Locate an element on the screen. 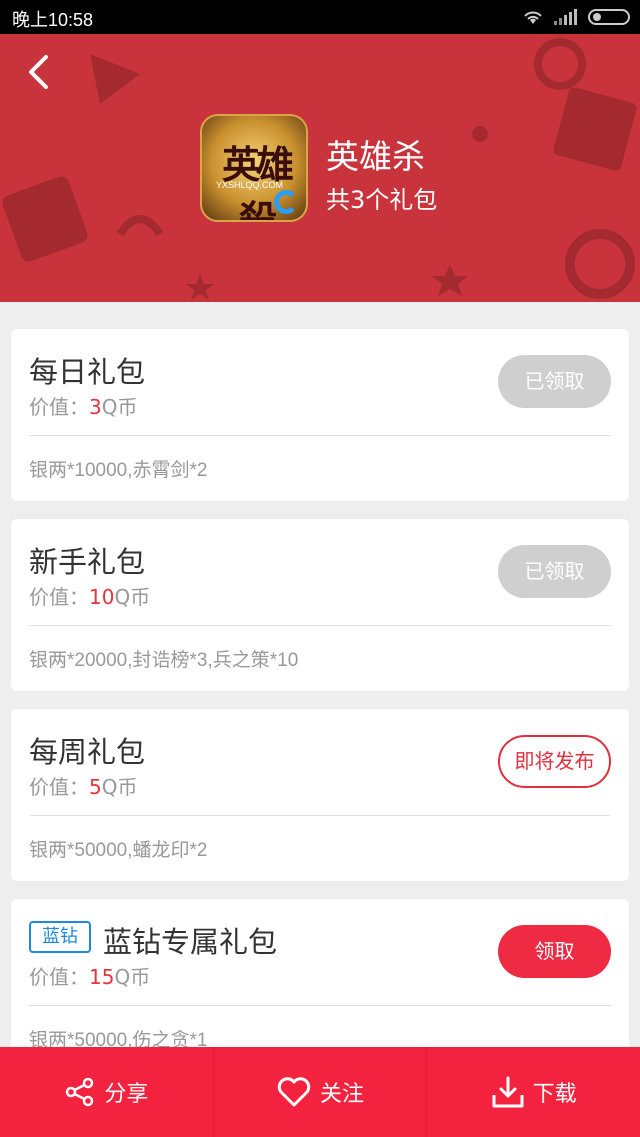 Image resolution: width=640 pixels, height=1137 pixels. gift-count: 共3个礼包 is located at coordinates (382, 200).